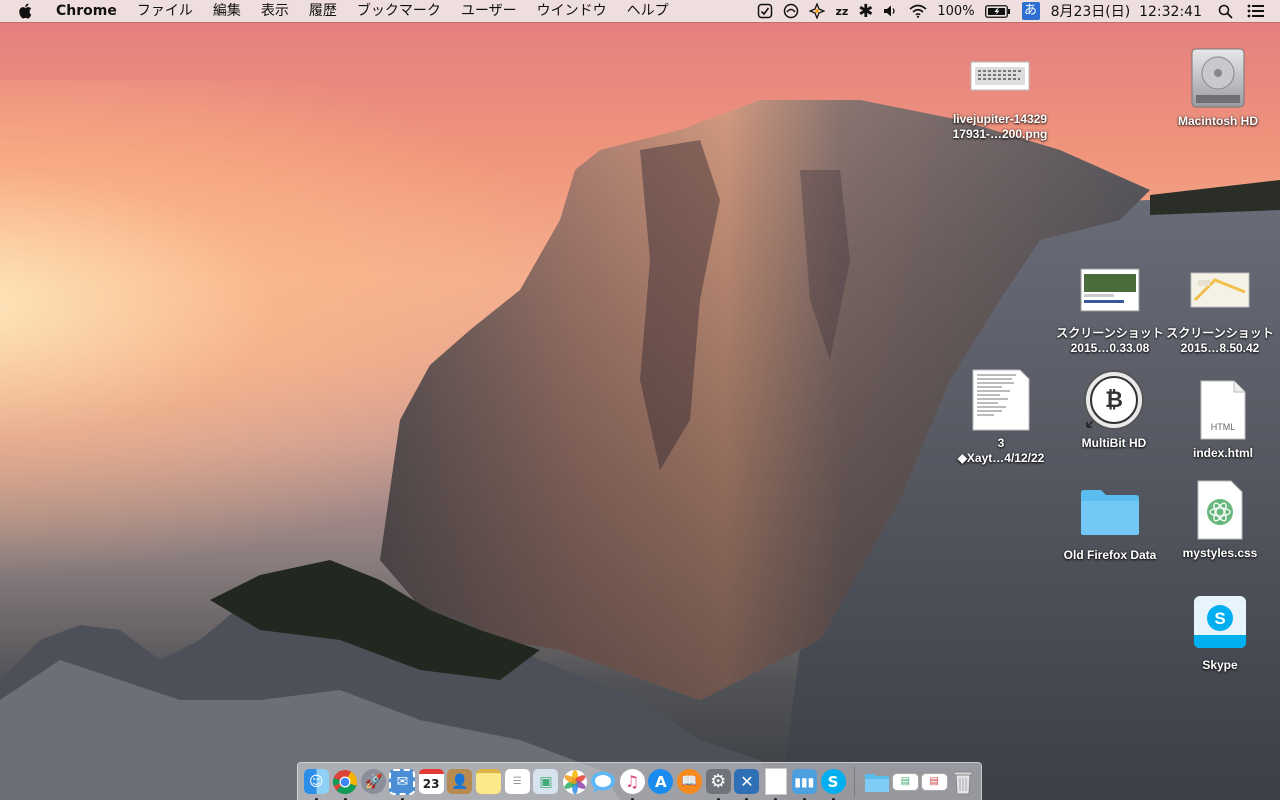 The height and width of the screenshot is (800, 1280). Describe the element at coordinates (1220, 340) in the screenshot. I see `desktop-icon-label: スクリーンショット 2015…8.50.42` at that location.